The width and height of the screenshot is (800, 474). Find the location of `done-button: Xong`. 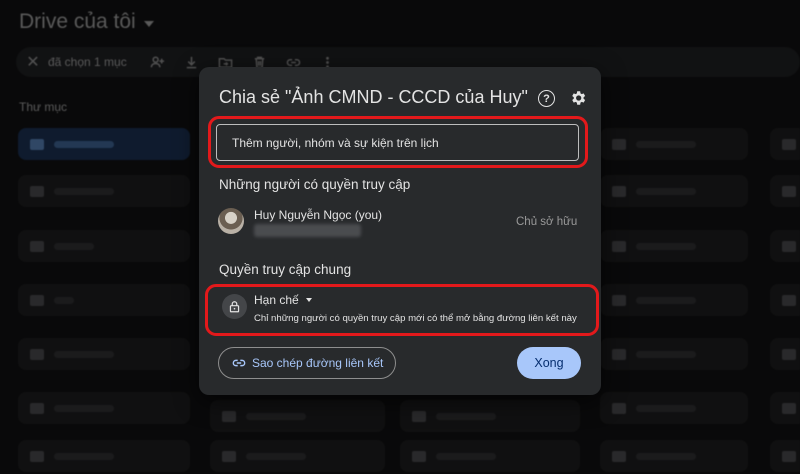

done-button: Xong is located at coordinates (549, 363).